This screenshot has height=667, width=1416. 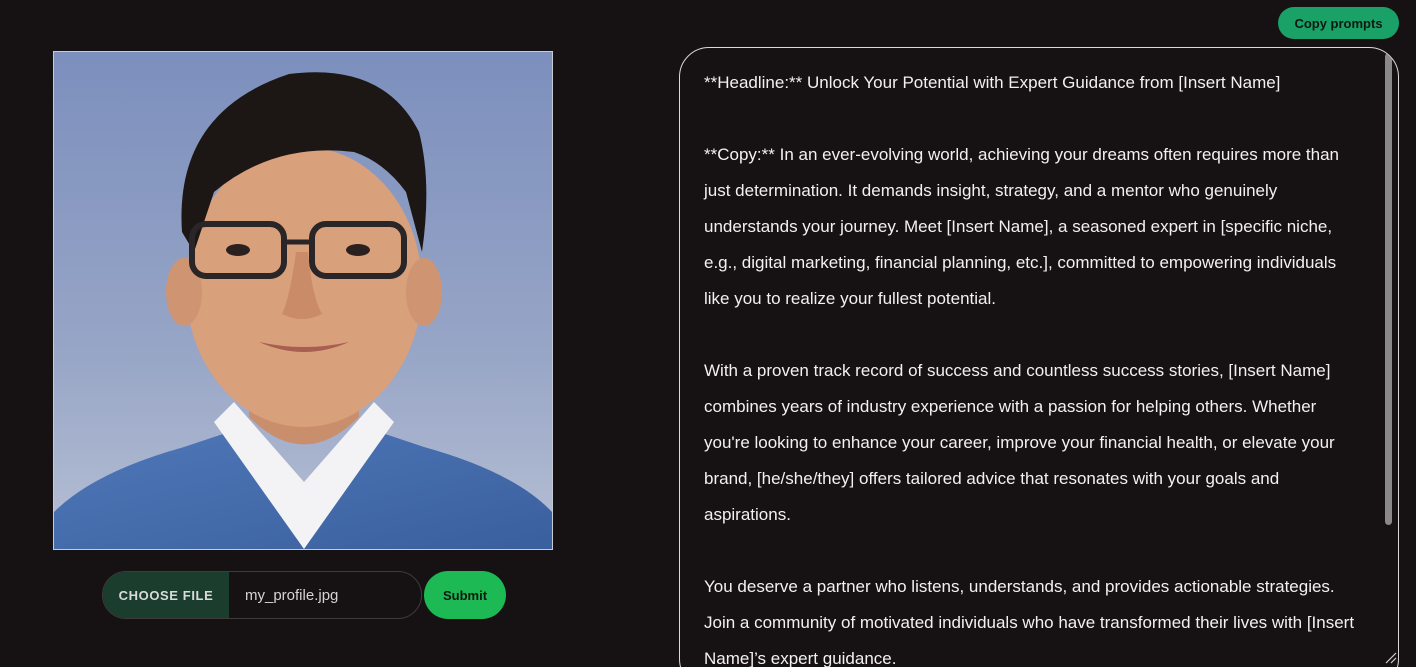 I want to click on scrollbar, so click(x=1388, y=357).